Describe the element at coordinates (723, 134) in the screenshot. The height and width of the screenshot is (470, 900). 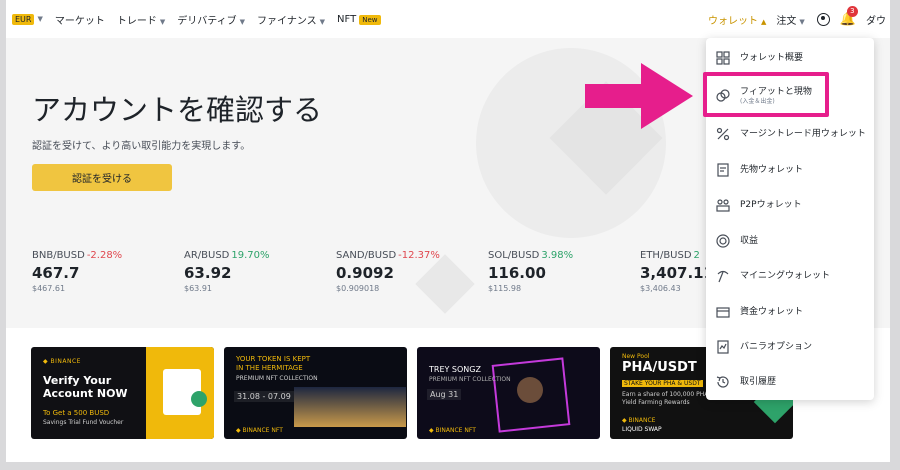
I see `percent-icon` at that location.